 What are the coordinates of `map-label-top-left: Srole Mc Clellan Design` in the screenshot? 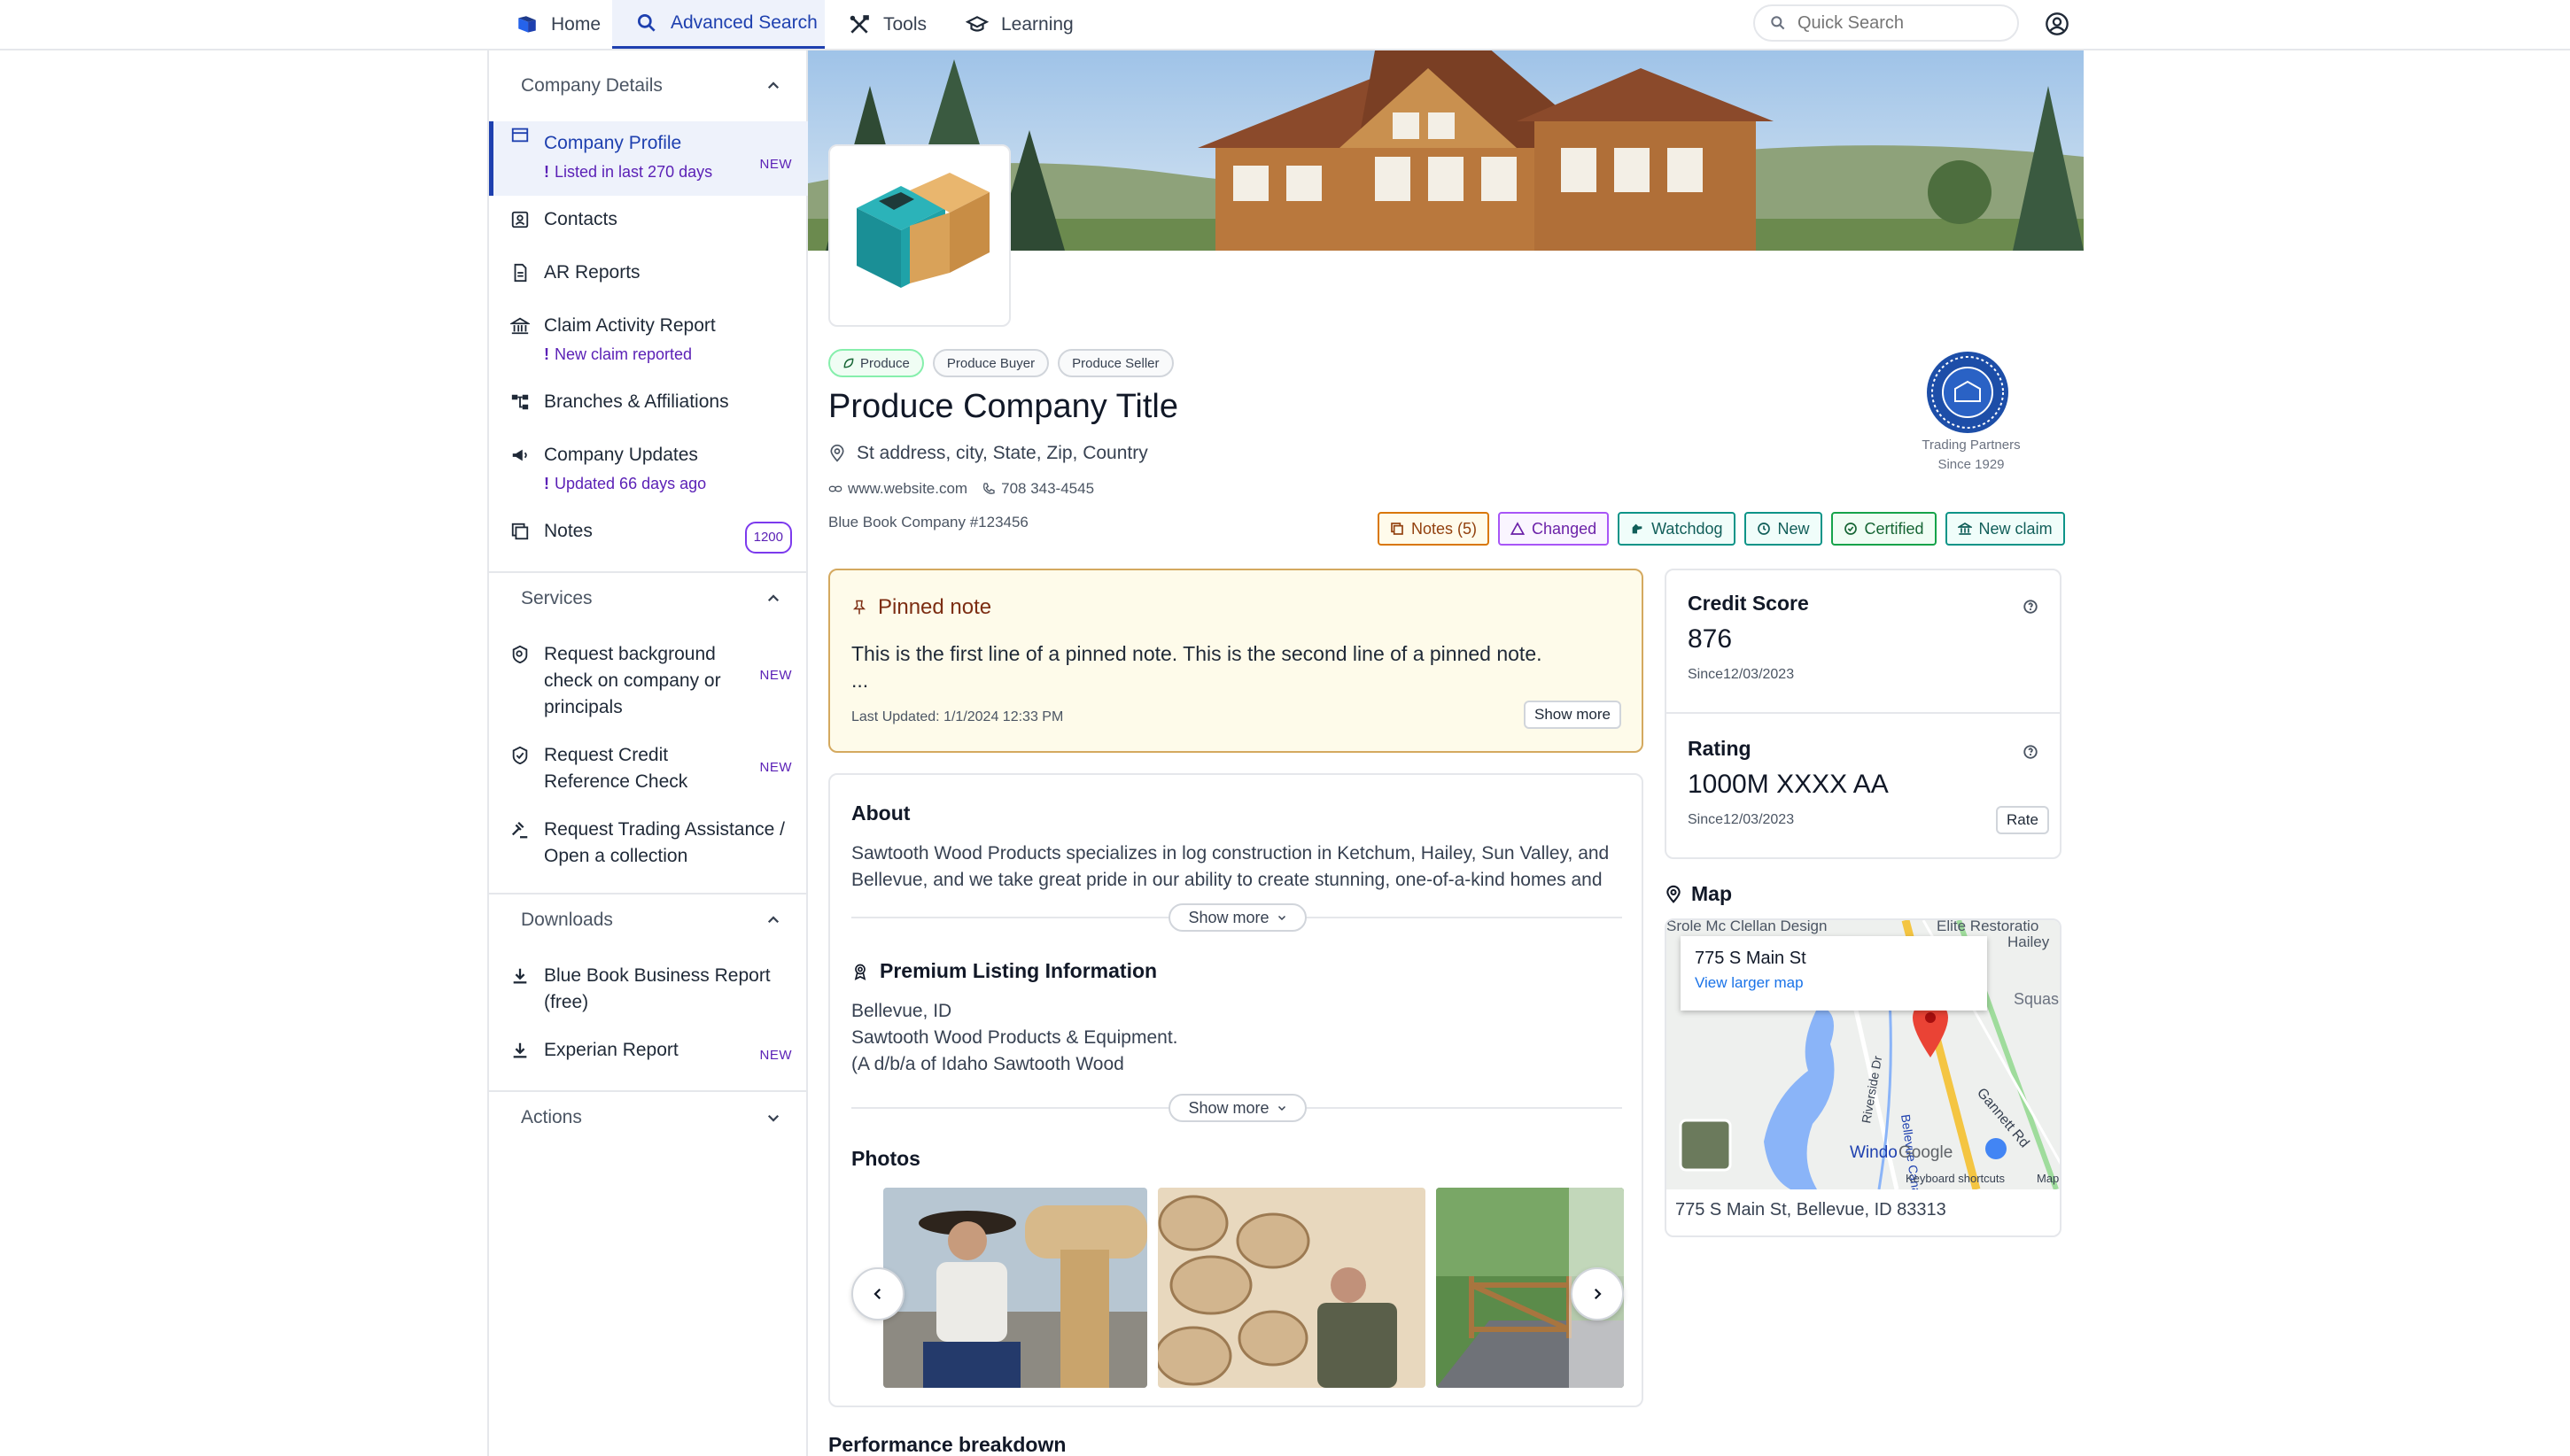 It's located at (1746, 927).